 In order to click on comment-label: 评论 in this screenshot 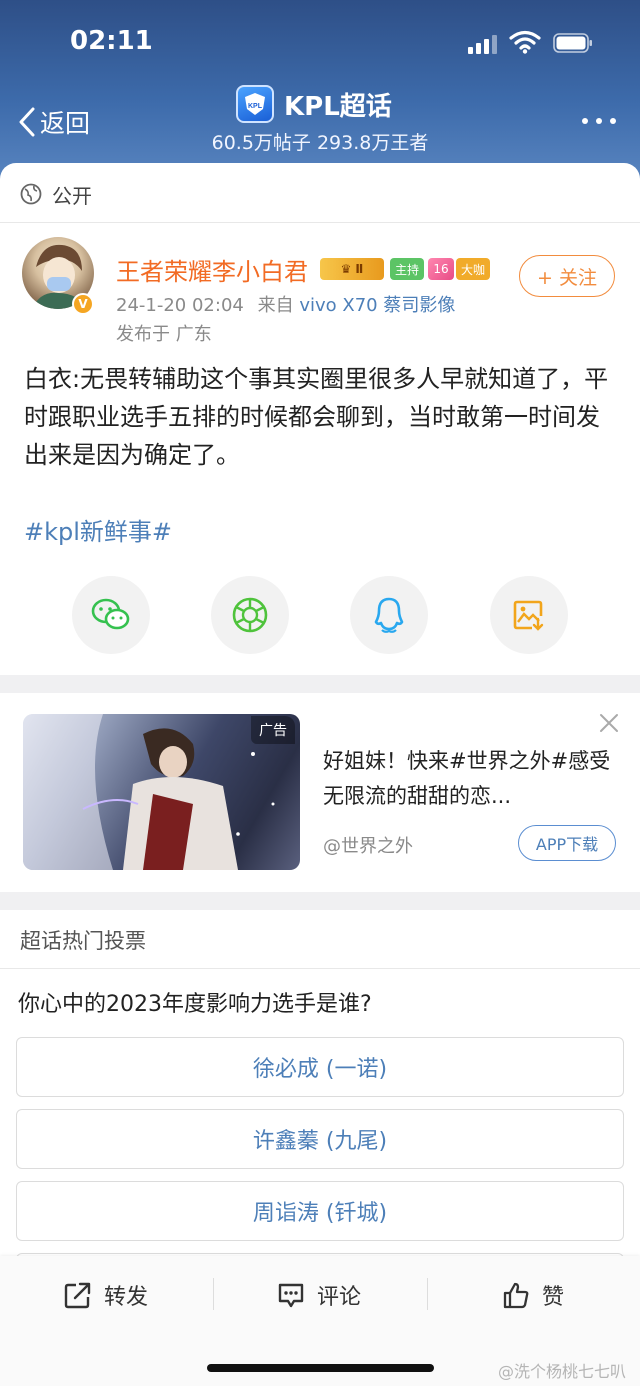, I will do `click(339, 1297)`.